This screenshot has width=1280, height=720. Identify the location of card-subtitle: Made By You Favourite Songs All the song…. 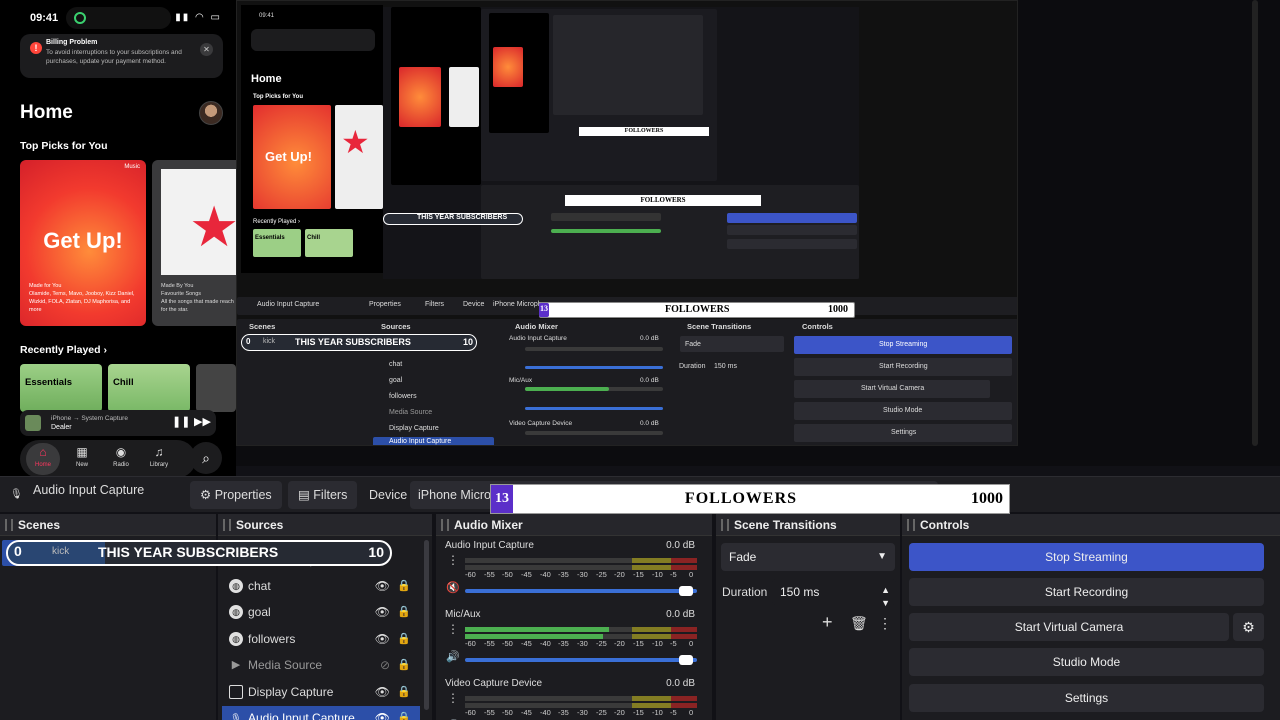
(197, 298).